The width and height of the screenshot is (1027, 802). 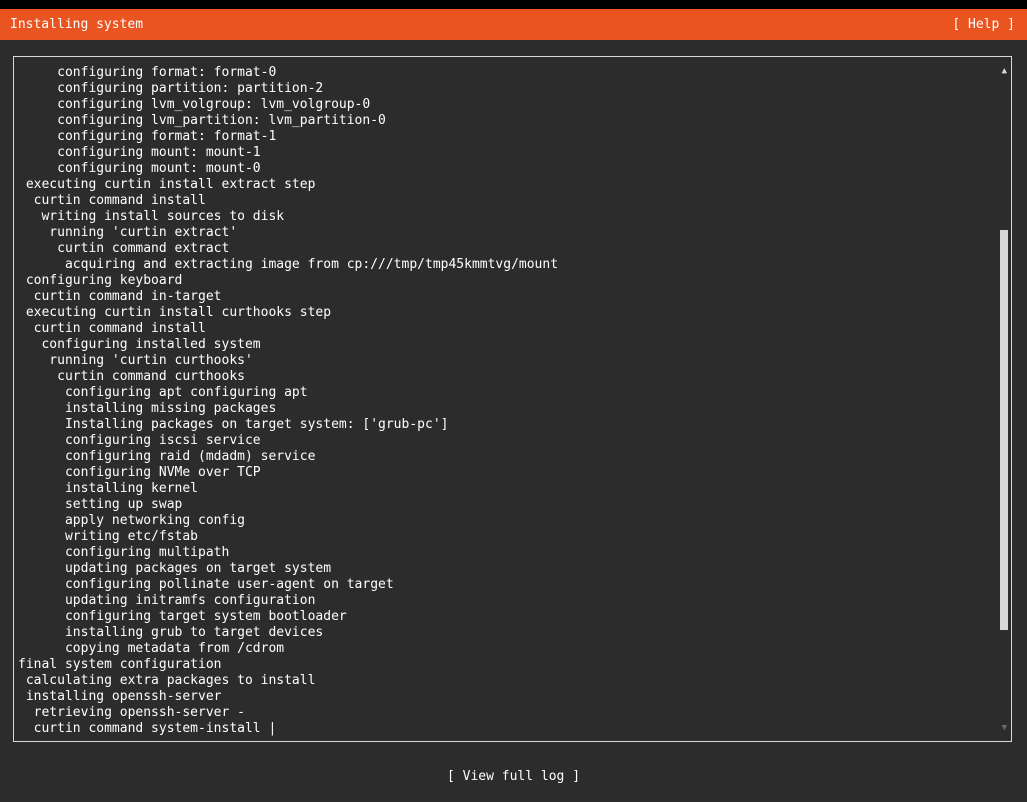 What do you see at coordinates (513, 4) in the screenshot?
I see `top-border` at bounding box center [513, 4].